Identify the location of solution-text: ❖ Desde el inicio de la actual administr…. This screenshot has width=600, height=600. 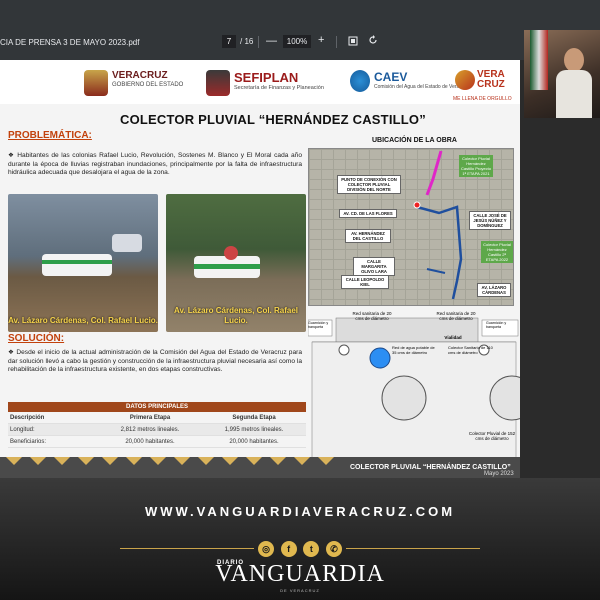
(155, 361).